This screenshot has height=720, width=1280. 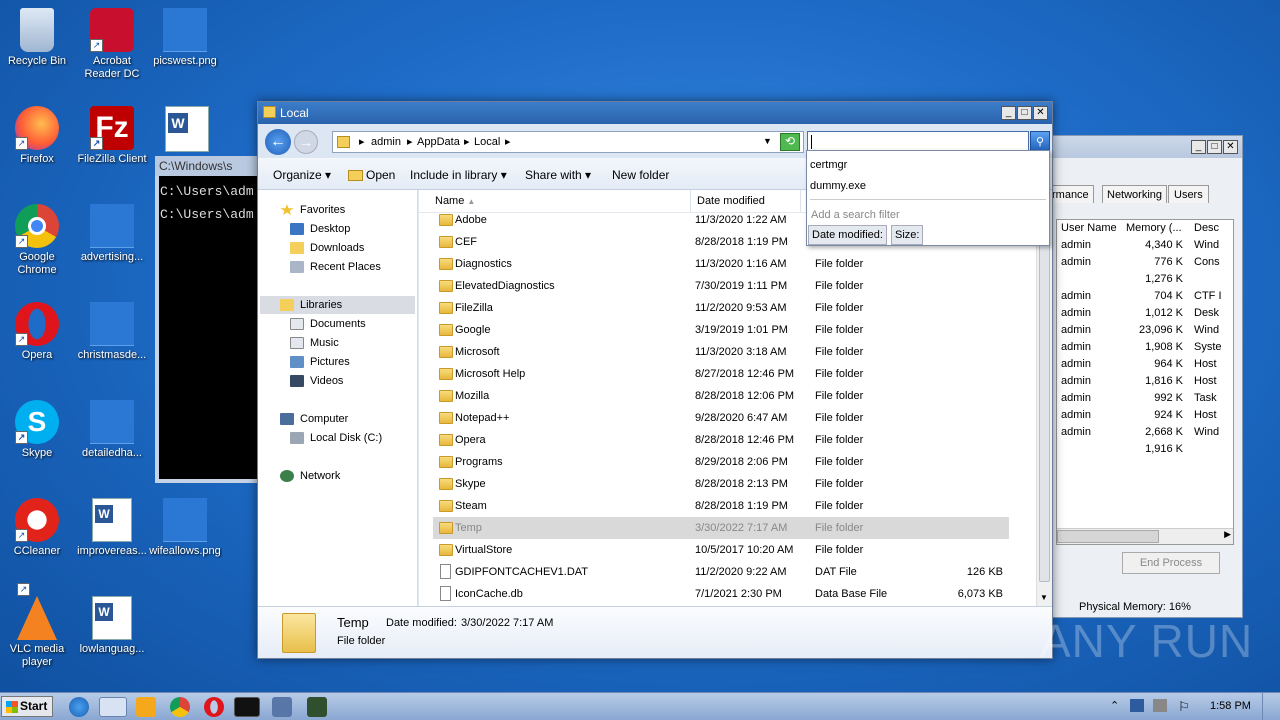 I want to click on file-row: Programs 8/29/2018 2:06 PM File folder, so click(x=721, y=462).